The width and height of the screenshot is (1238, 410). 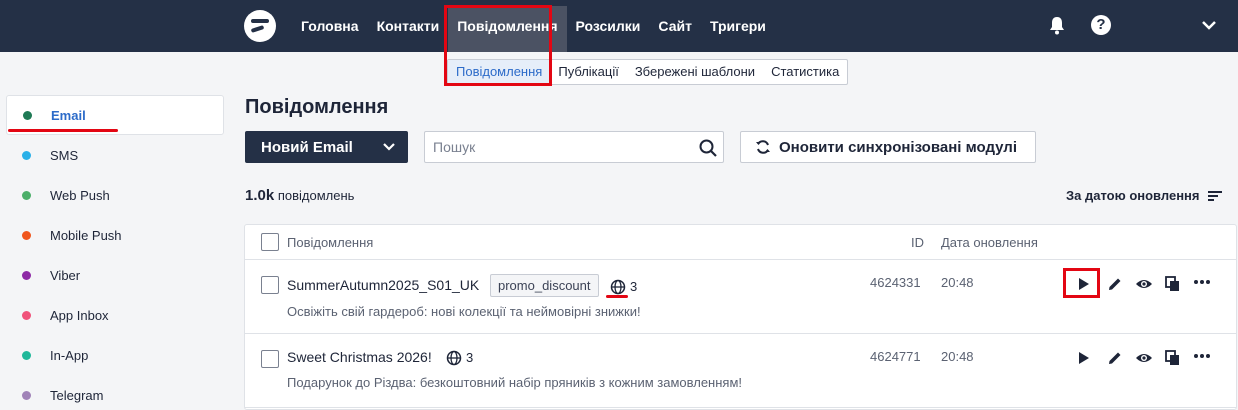 I want to click on nav-item-campaigns: Розсилки, so click(x=608, y=26).